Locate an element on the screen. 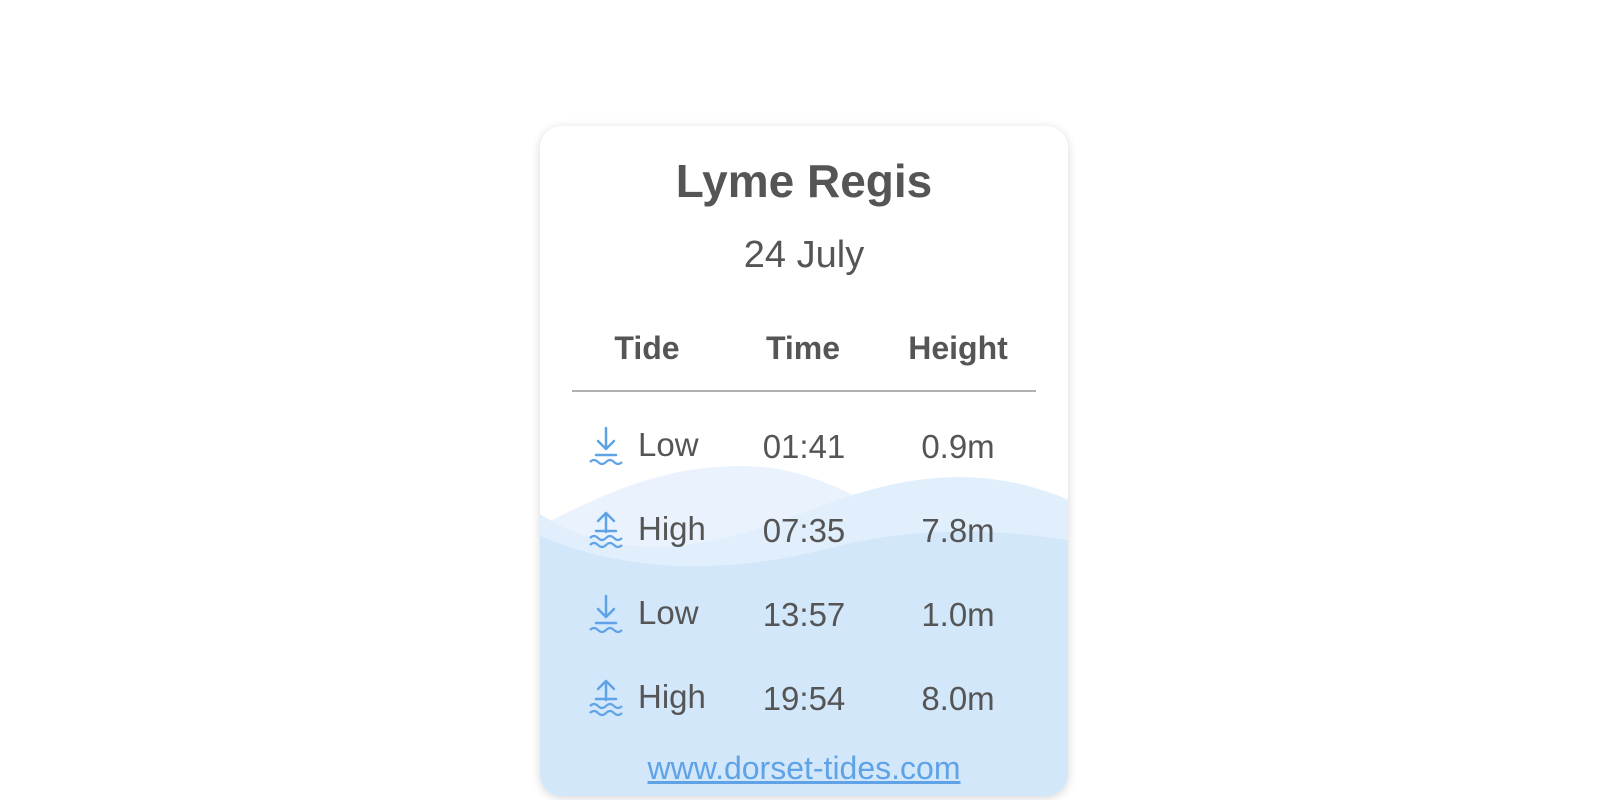  tide-row: High 19:54 8.0m is located at coordinates (804, 700).